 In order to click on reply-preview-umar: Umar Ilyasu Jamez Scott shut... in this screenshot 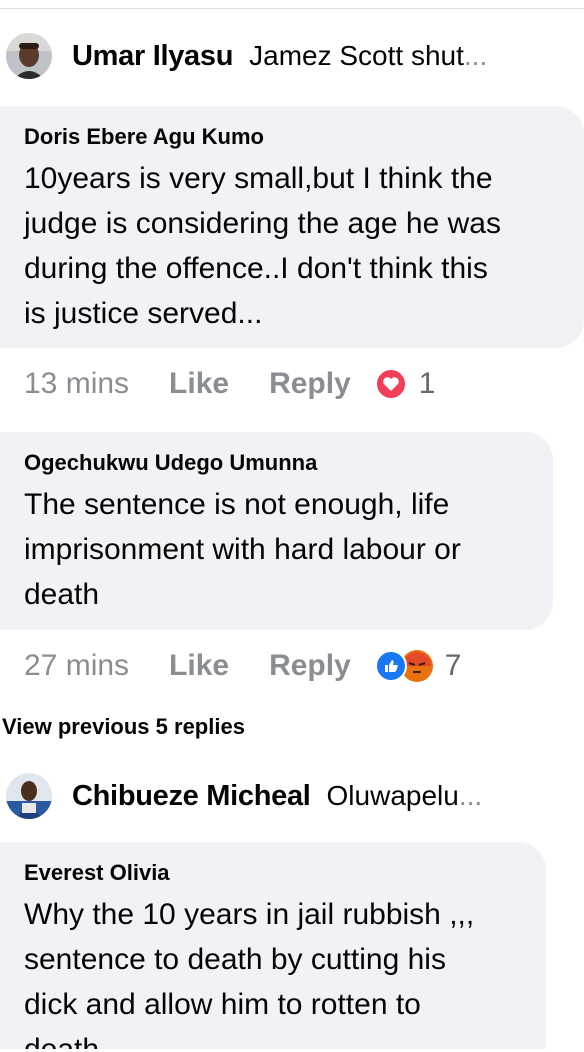, I will do `click(291, 56)`.